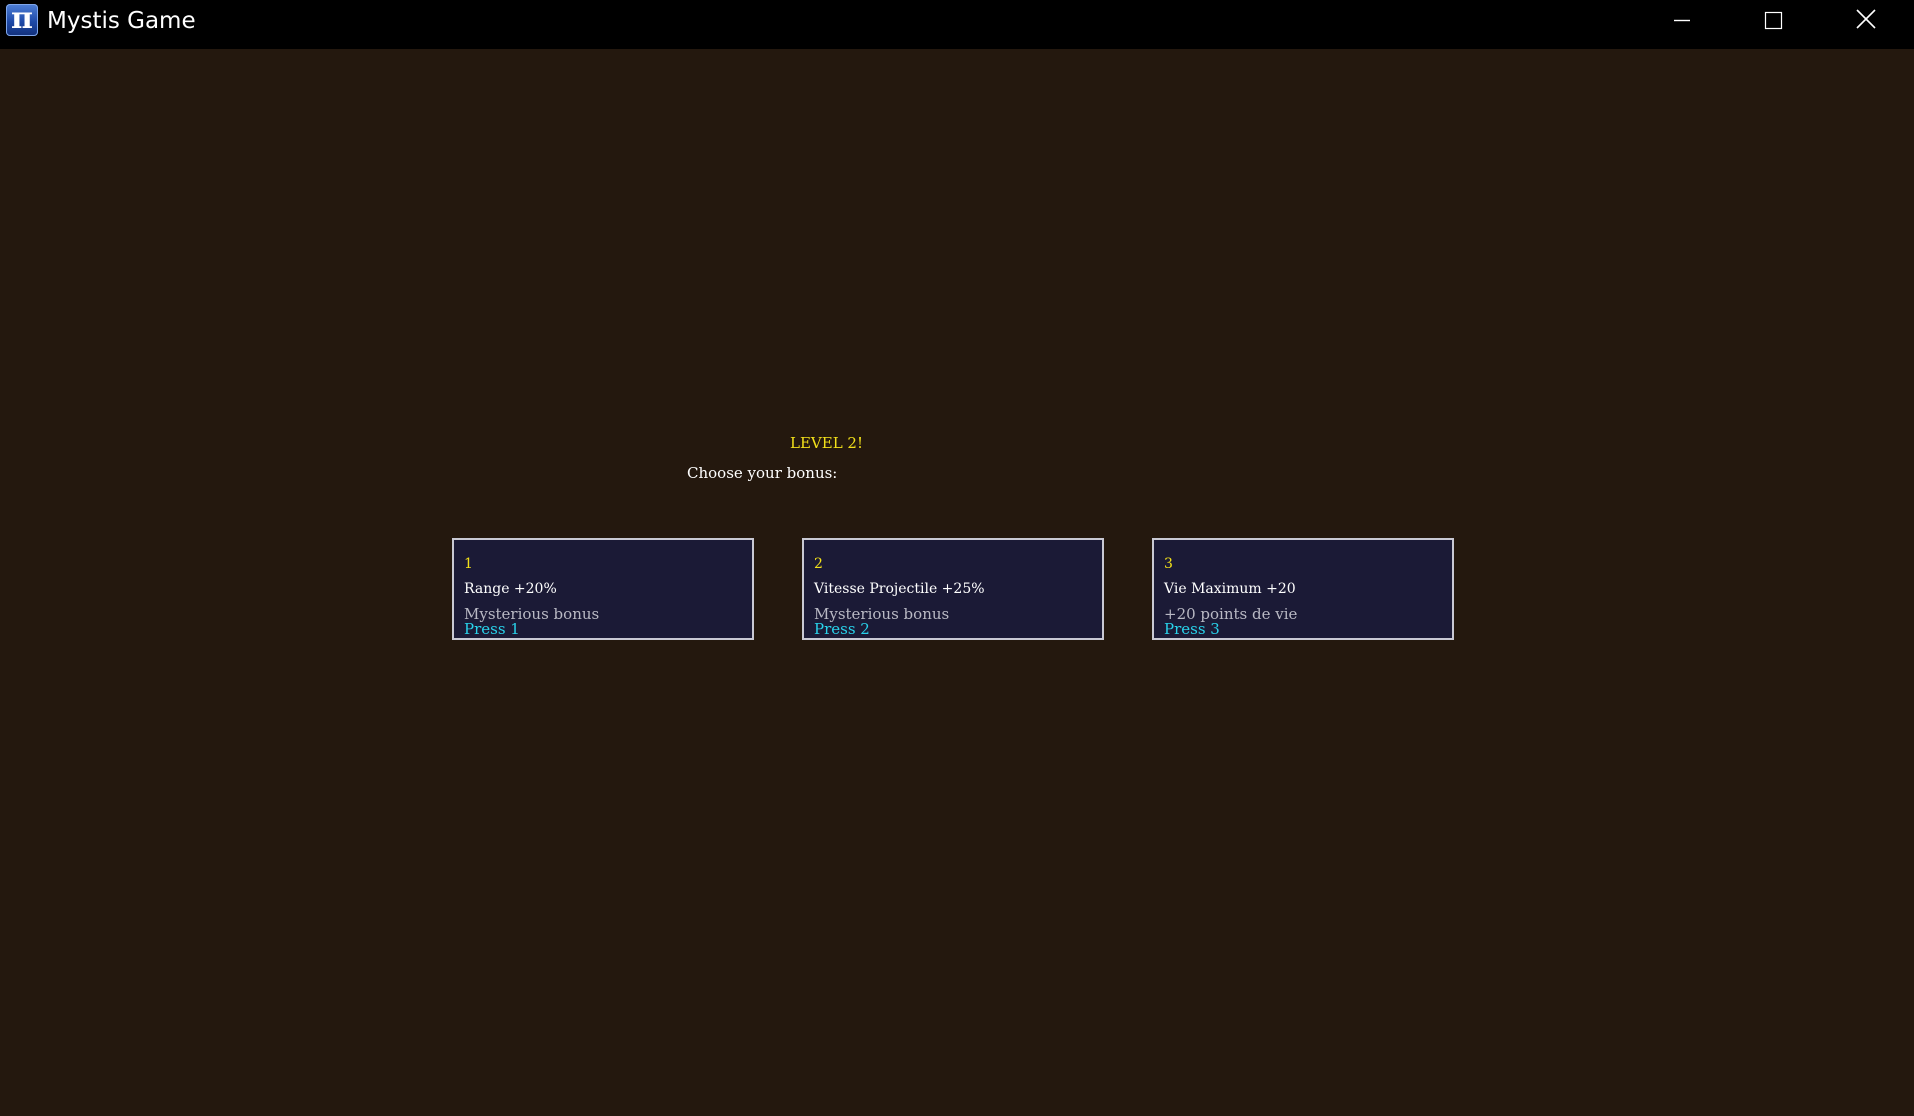  I want to click on bonus-option-1: 1 Range +20% Mysterious bonus Press 1, so click(603, 589).